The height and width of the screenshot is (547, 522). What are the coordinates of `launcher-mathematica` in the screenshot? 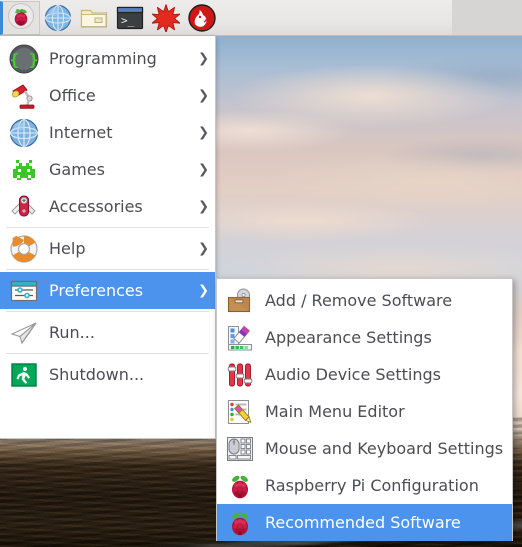 It's located at (166, 18).